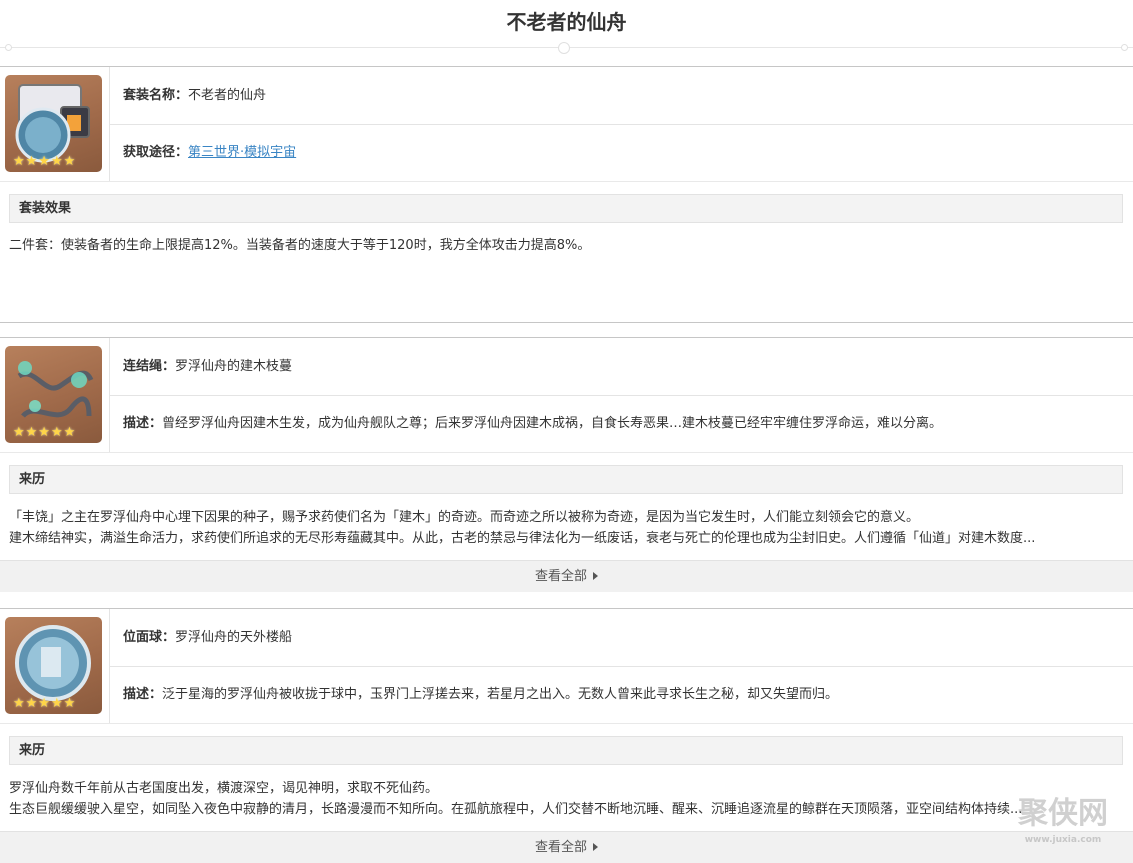 The image size is (1133, 863). I want to click on piece-name: 罗浮仙舟的天外楼船, so click(234, 637).